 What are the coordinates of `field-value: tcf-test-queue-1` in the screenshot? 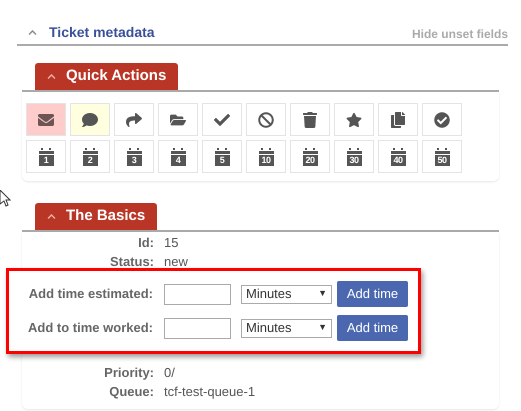 It's located at (210, 391).